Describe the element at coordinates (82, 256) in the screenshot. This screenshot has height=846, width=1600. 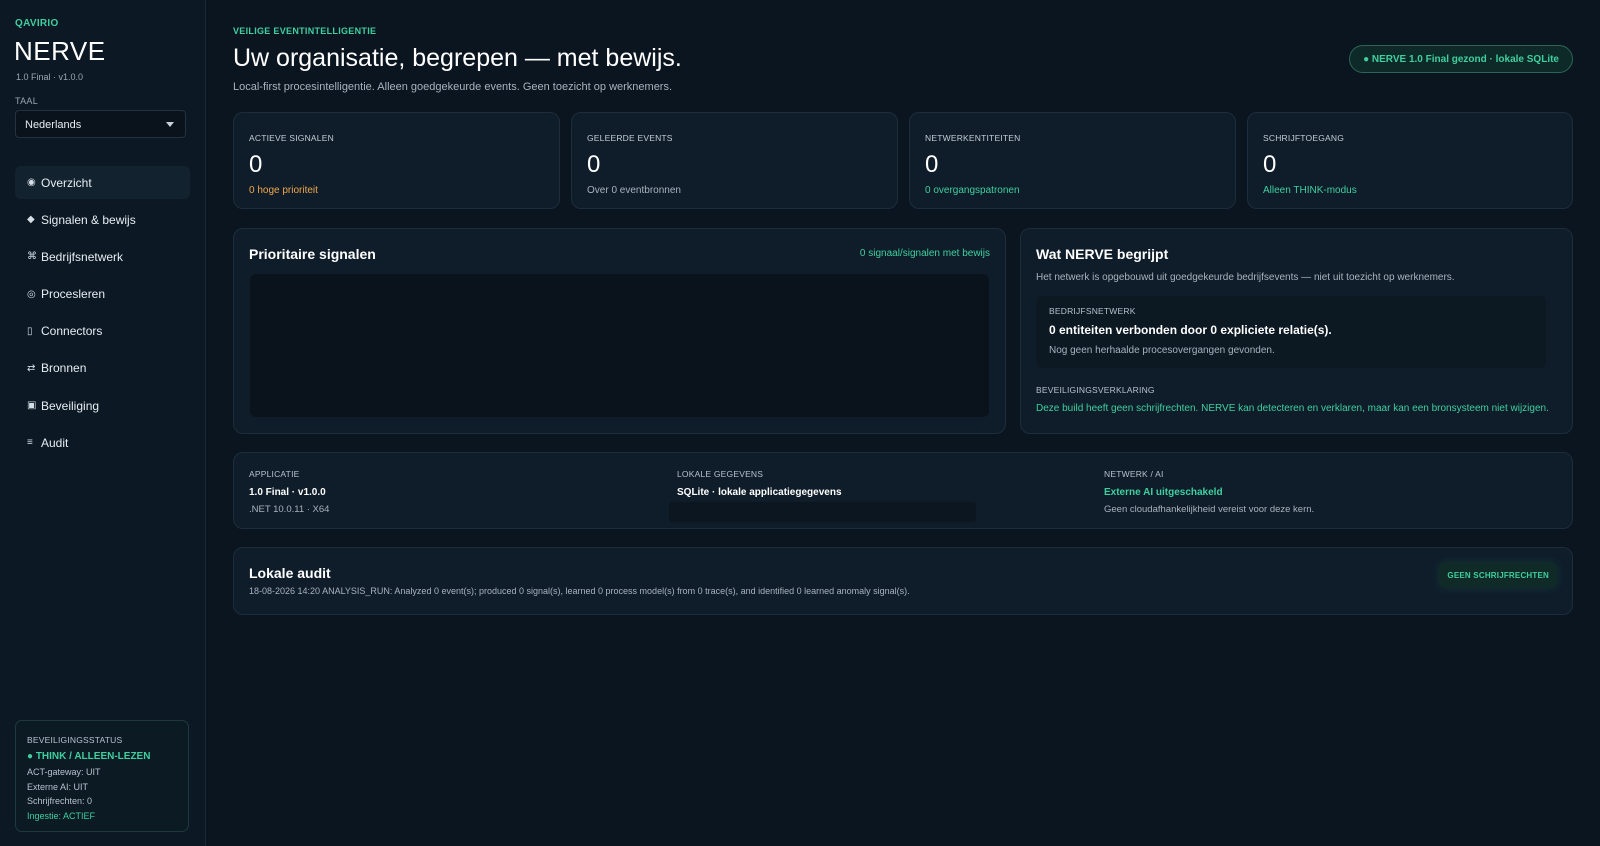
I see `nav-item-label: Bedrijfsnetwerk` at that location.